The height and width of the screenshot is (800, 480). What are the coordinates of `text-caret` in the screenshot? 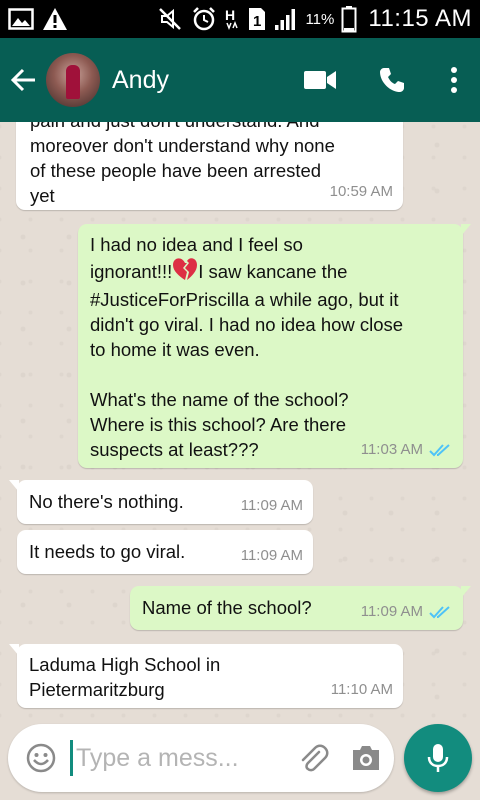 It's located at (71, 758).